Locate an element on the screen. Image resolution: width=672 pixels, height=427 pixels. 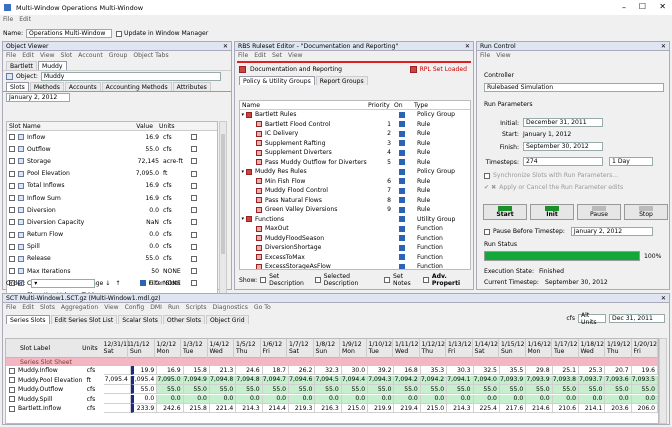
series-cell: 206.0 is located at coordinates (644, 409).